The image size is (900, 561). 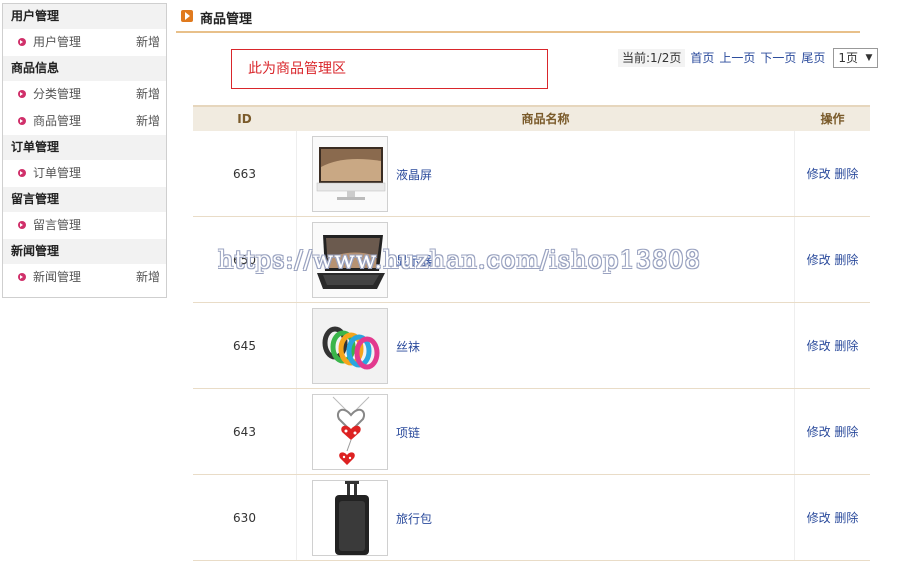 I want to click on table-header: ID 商品名称 操作, so click(x=531, y=118).